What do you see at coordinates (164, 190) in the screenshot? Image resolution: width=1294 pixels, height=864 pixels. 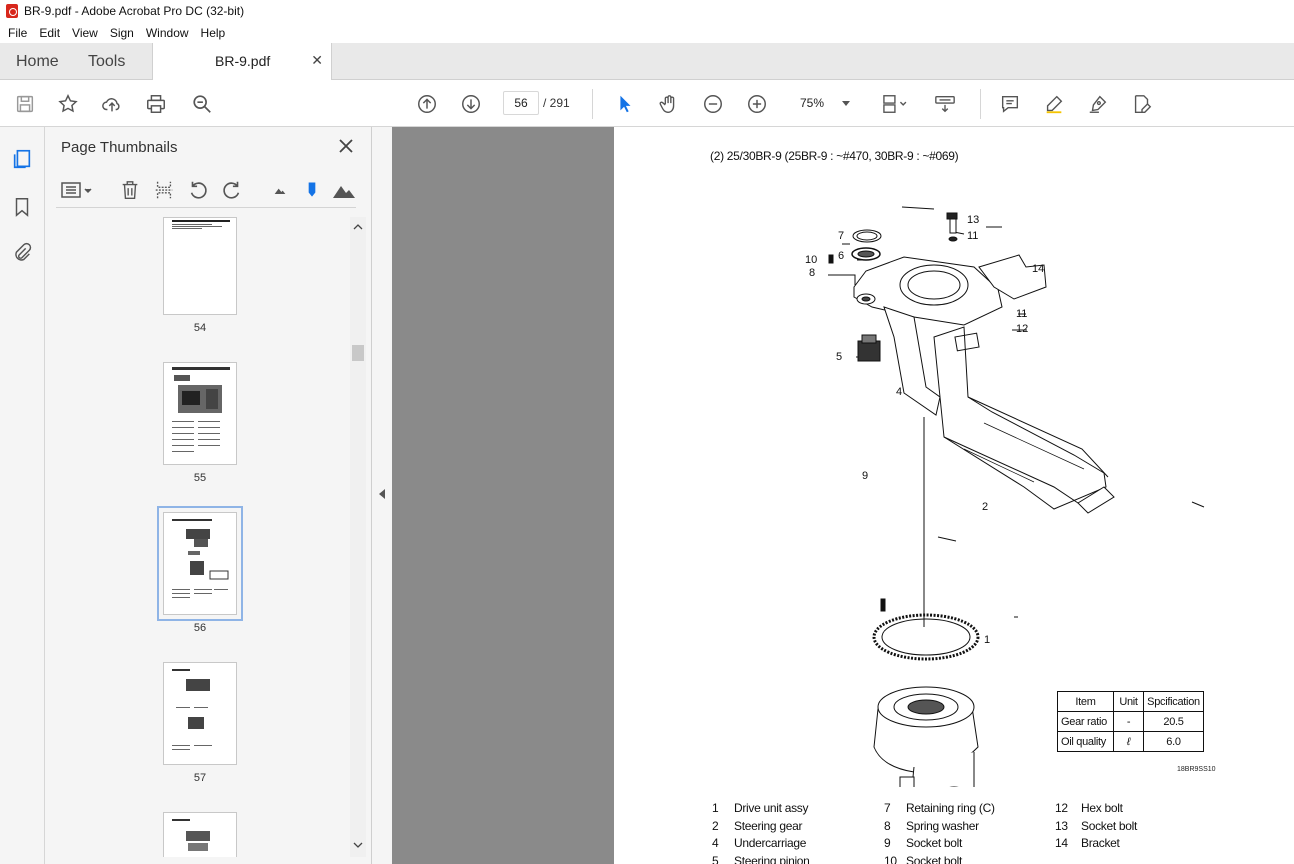 I see `extract-pages-icon` at bounding box center [164, 190].